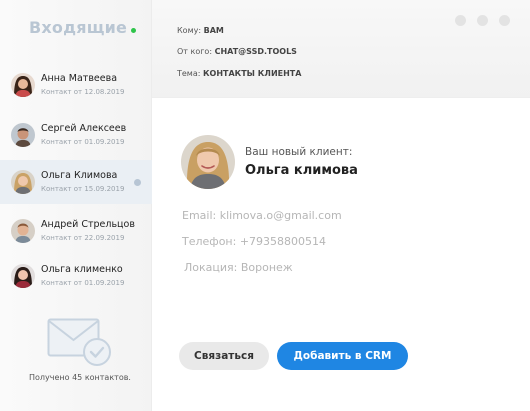  What do you see at coordinates (76, 276) in the screenshot?
I see `contact-item: Ольга клименко Контакт от 01.09.2019` at bounding box center [76, 276].